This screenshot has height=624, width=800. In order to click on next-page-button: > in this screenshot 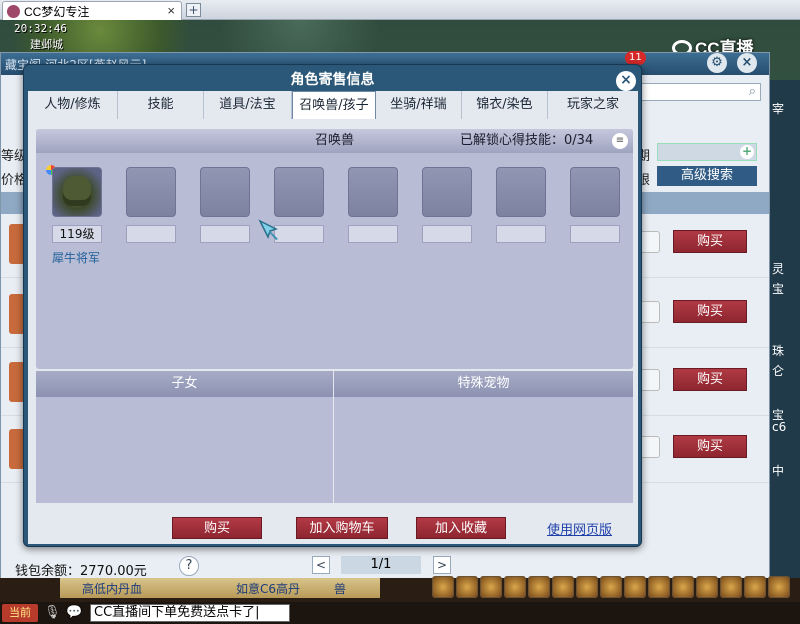, I will do `click(442, 565)`.